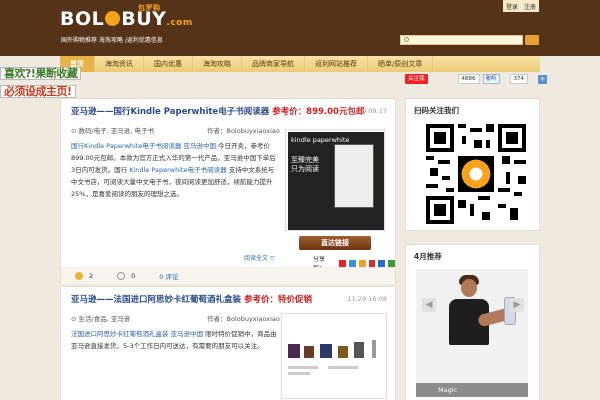  I want to click on product-image, so click(334, 356).